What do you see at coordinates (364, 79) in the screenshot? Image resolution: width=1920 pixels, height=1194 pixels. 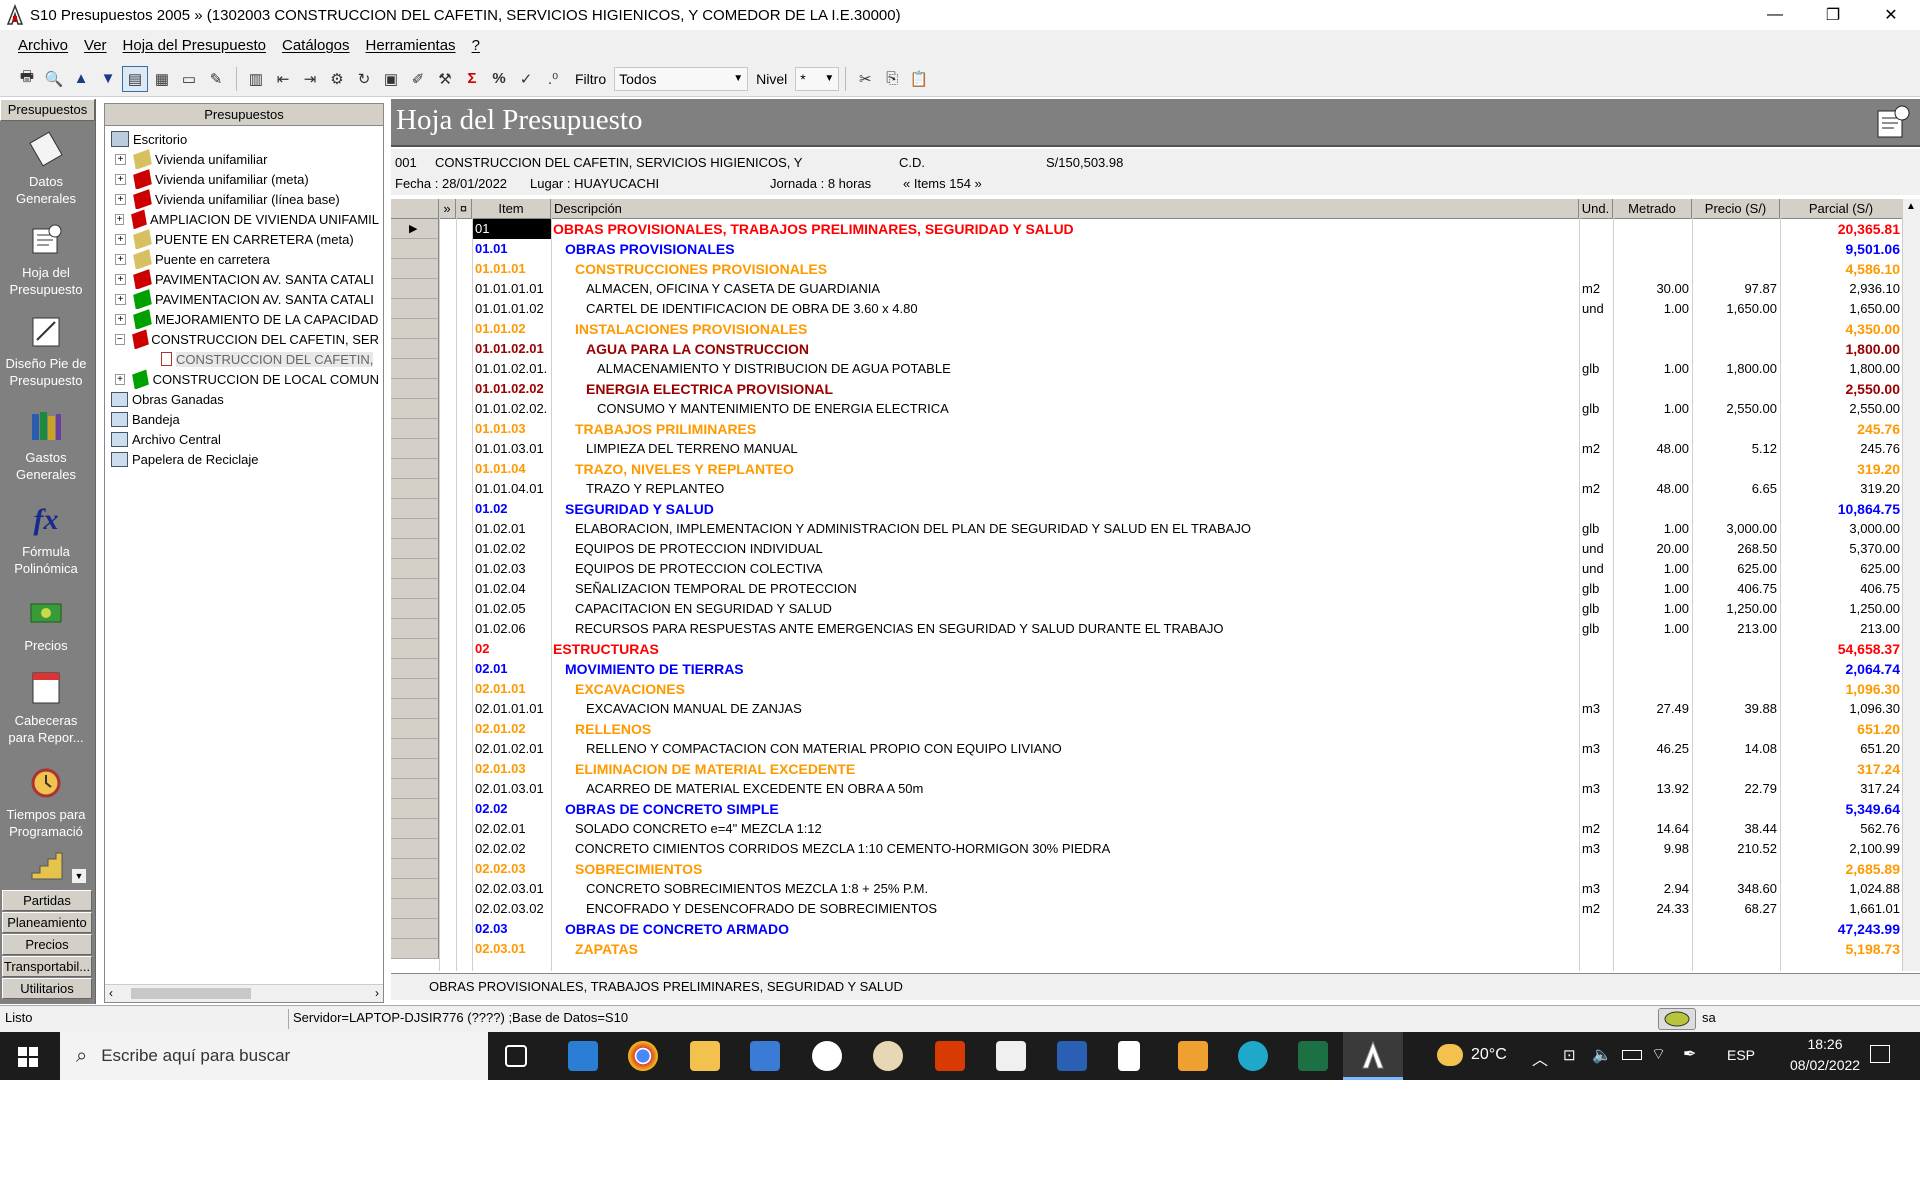 I see `refresh-icon: ↻` at bounding box center [364, 79].